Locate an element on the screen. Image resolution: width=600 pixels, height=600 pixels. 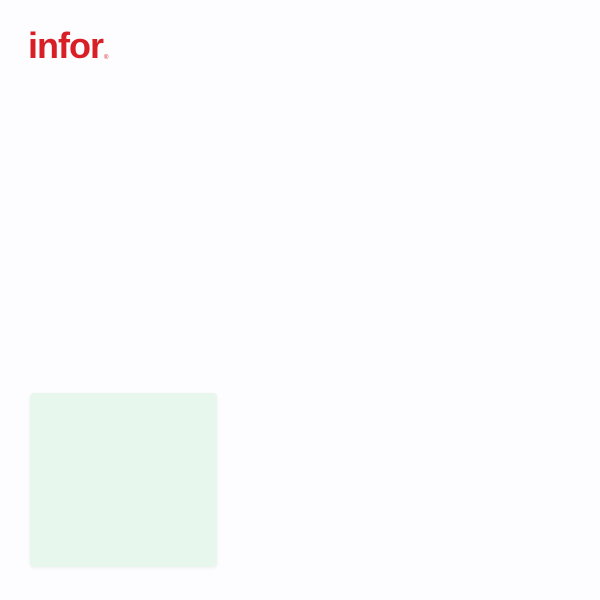
brand-logo-container: infor ® is located at coordinates (68, 46).